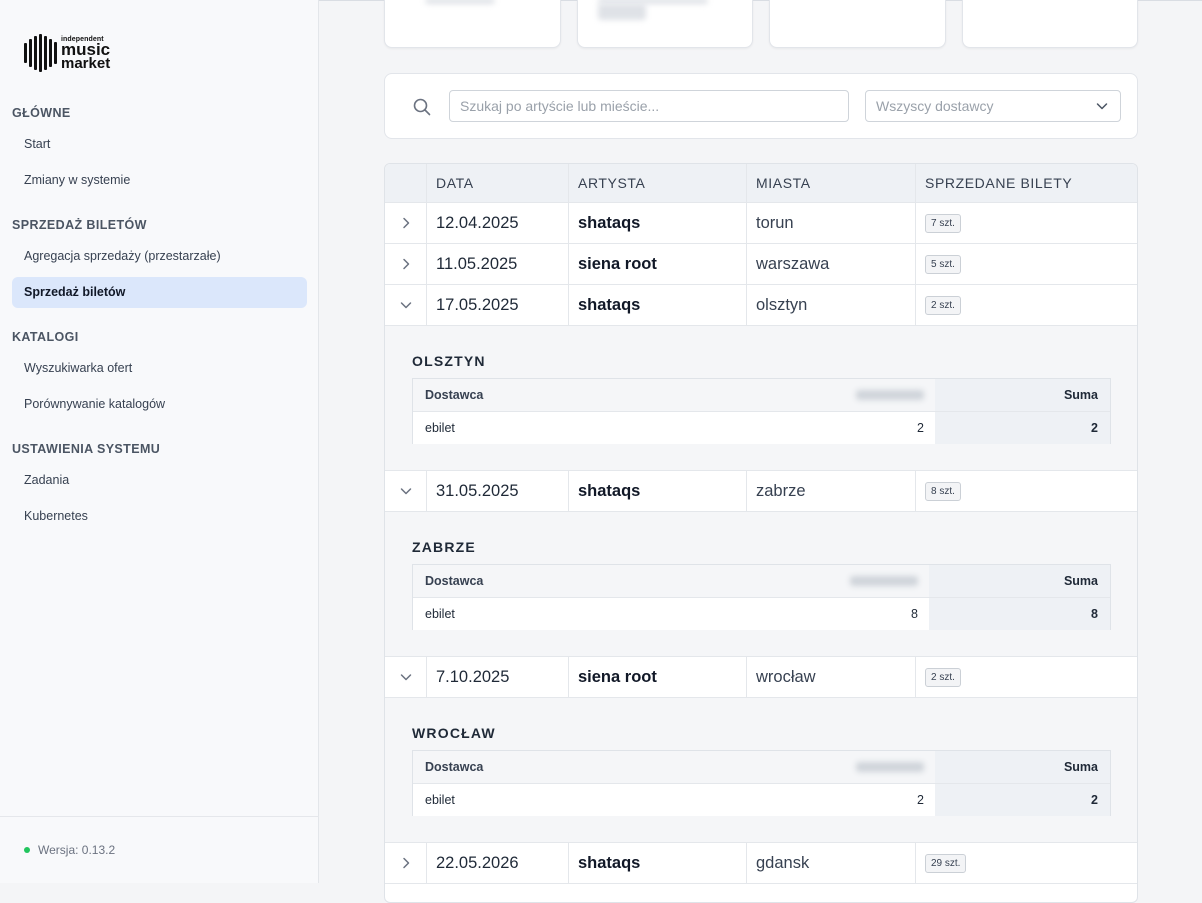 This screenshot has width=1202, height=903. Describe the element at coordinates (477, 490) in the screenshot. I see `row-date: 31.05.2025` at that location.